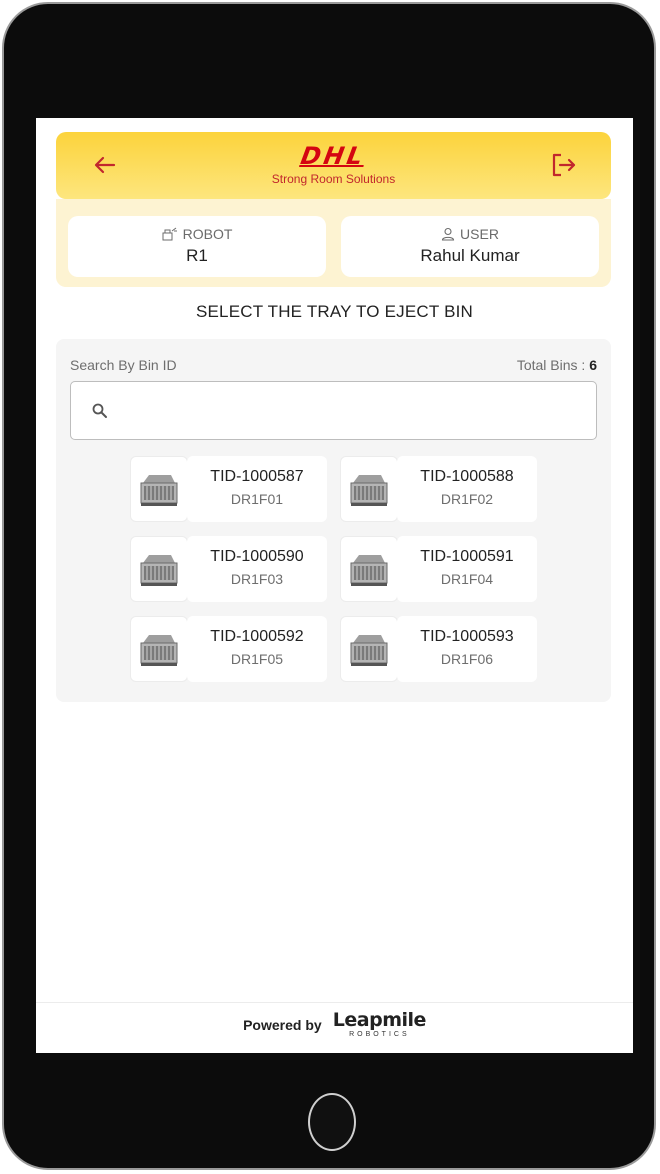 This screenshot has width=660, height=1174. I want to click on user-value: Rahul Kumar, so click(470, 255).